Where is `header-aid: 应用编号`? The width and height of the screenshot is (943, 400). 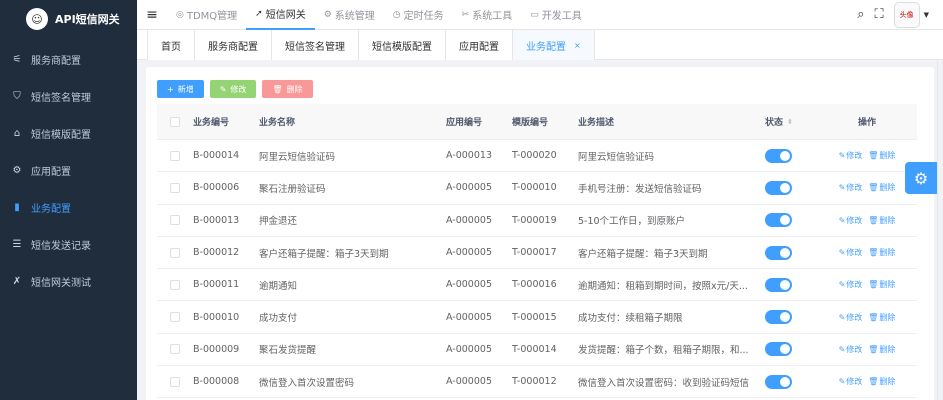
header-aid: 应用编号 is located at coordinates (464, 123).